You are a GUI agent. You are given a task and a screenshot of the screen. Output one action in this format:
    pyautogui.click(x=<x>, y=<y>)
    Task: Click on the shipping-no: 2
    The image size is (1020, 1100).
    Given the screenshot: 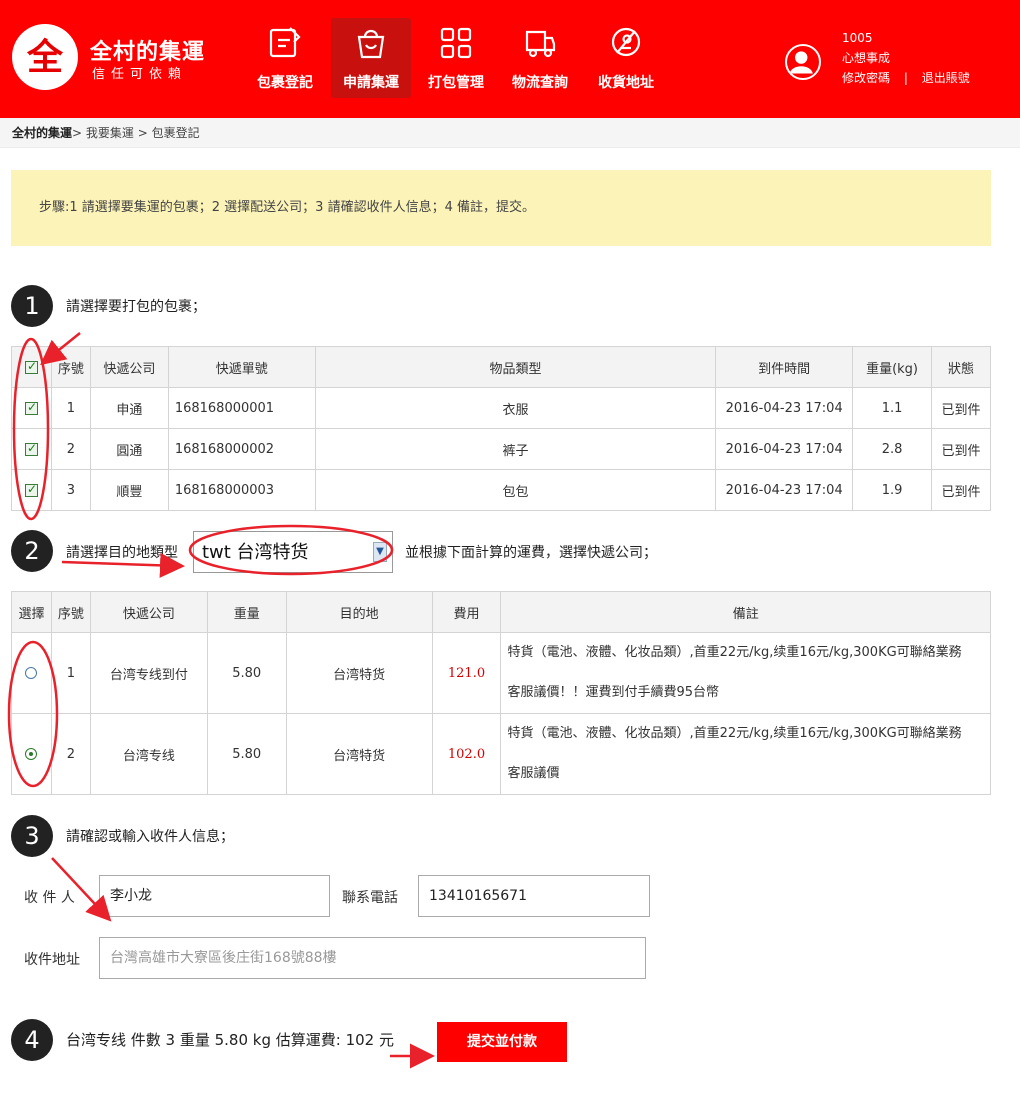 What is the action you would take?
    pyautogui.click(x=70, y=754)
    